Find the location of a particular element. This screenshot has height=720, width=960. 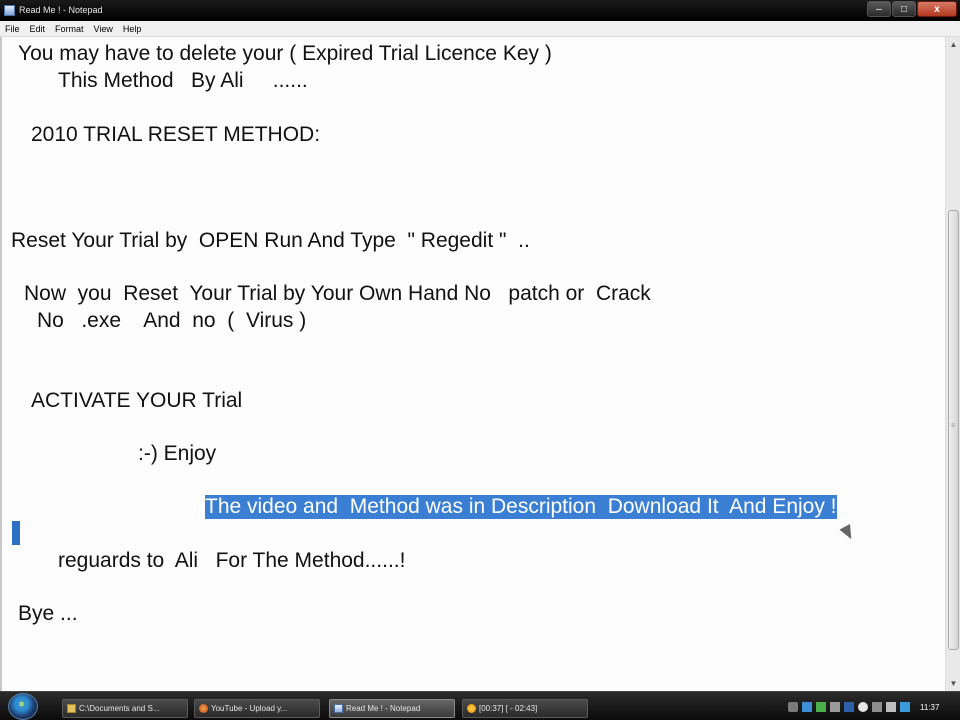

window-controls: – □ x is located at coordinates (912, 9).